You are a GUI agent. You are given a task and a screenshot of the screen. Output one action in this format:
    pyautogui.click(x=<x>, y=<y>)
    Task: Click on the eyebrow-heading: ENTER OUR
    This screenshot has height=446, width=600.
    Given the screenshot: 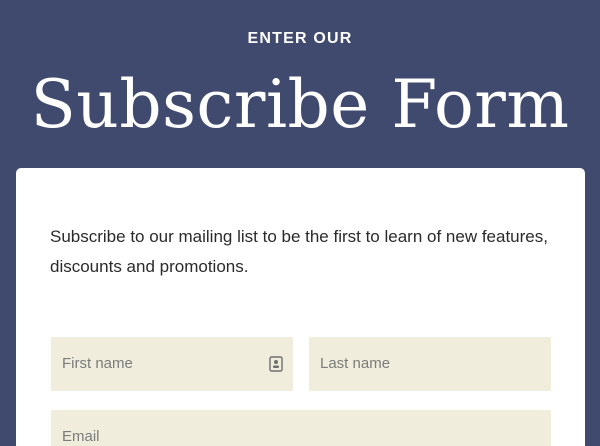 What is the action you would take?
    pyautogui.click(x=300, y=38)
    